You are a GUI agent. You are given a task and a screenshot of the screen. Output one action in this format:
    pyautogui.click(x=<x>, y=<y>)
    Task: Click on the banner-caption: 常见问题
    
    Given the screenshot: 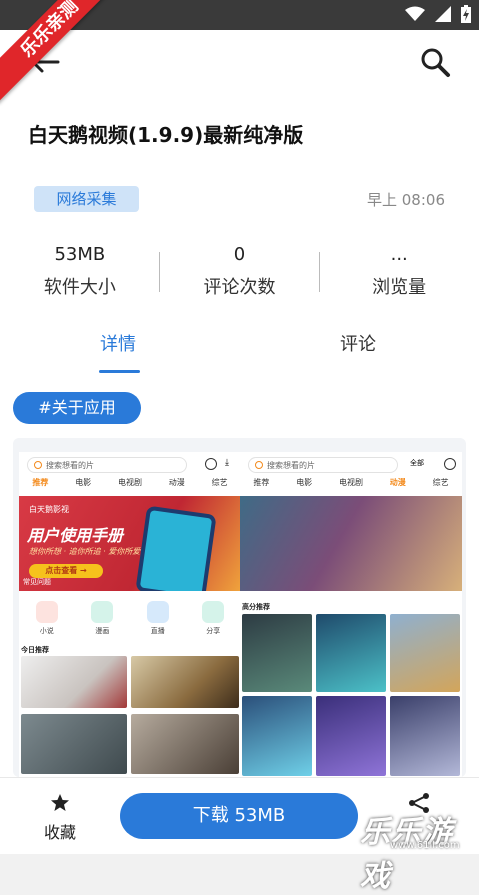 What is the action you would take?
    pyautogui.click(x=37, y=582)
    